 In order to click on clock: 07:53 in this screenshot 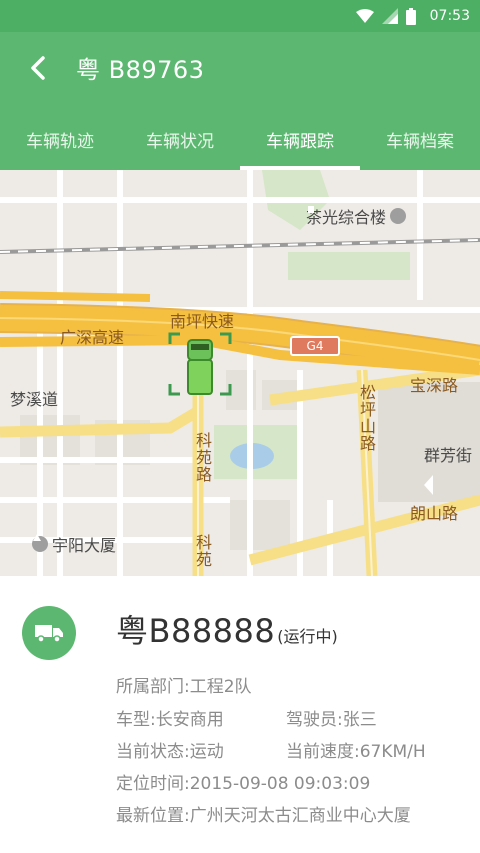, I will do `click(449, 16)`.